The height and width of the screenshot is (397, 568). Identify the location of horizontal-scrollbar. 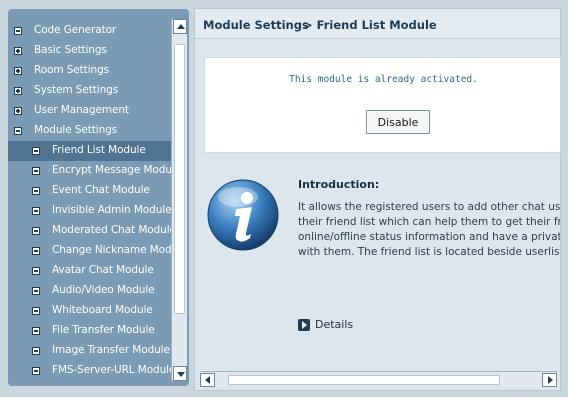
(378, 379).